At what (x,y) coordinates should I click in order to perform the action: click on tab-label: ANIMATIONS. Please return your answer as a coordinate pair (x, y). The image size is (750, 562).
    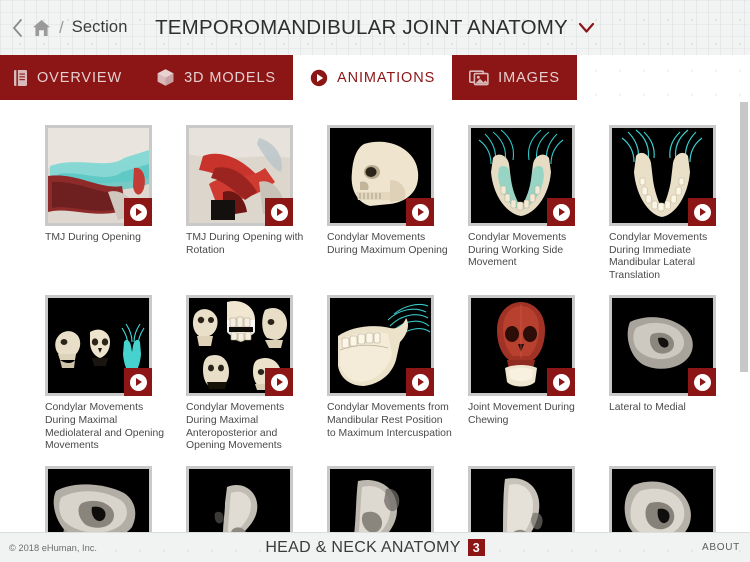
    Looking at the image, I should click on (386, 77).